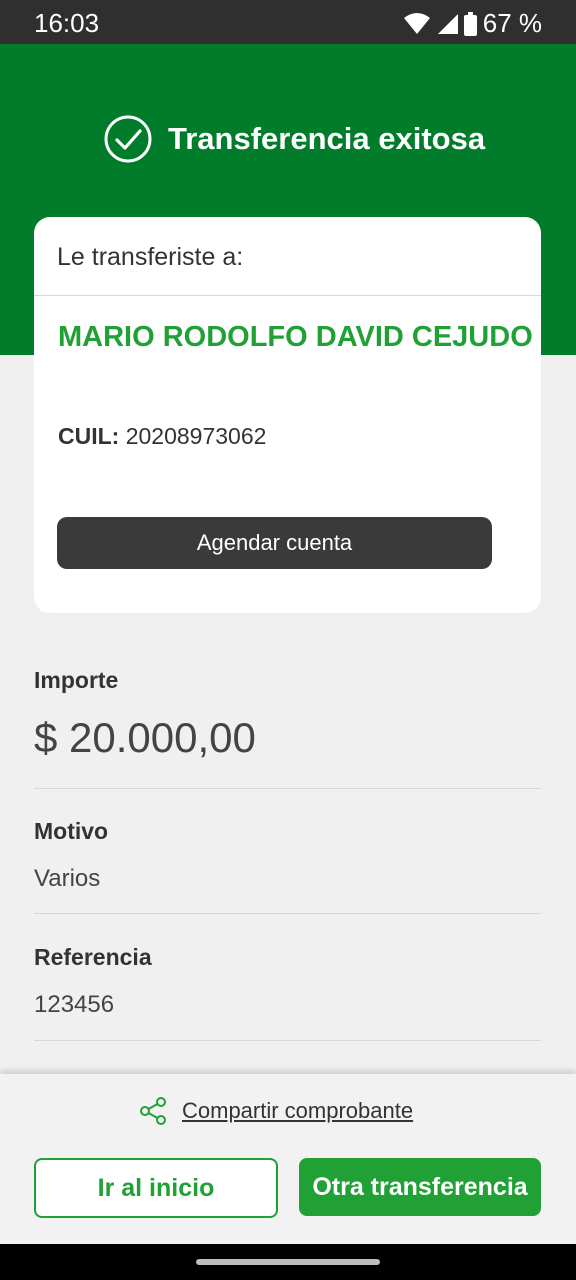 This screenshot has height=1280, width=576. I want to click on motivo-label: Motivo, so click(71, 831).